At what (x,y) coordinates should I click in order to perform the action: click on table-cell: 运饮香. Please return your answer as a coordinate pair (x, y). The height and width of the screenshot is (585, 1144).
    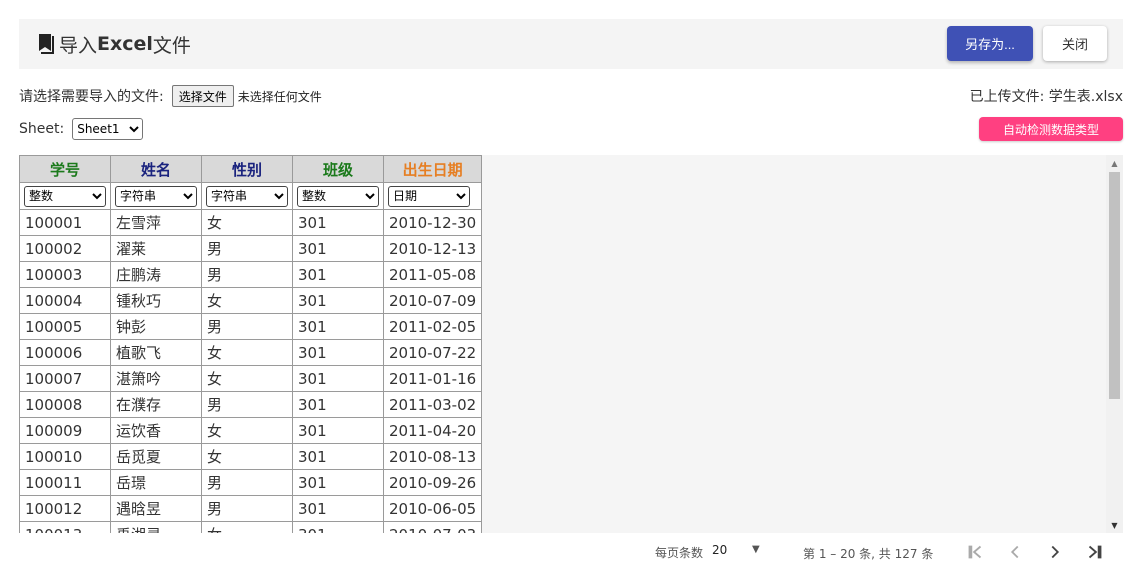
    Looking at the image, I should click on (156, 430).